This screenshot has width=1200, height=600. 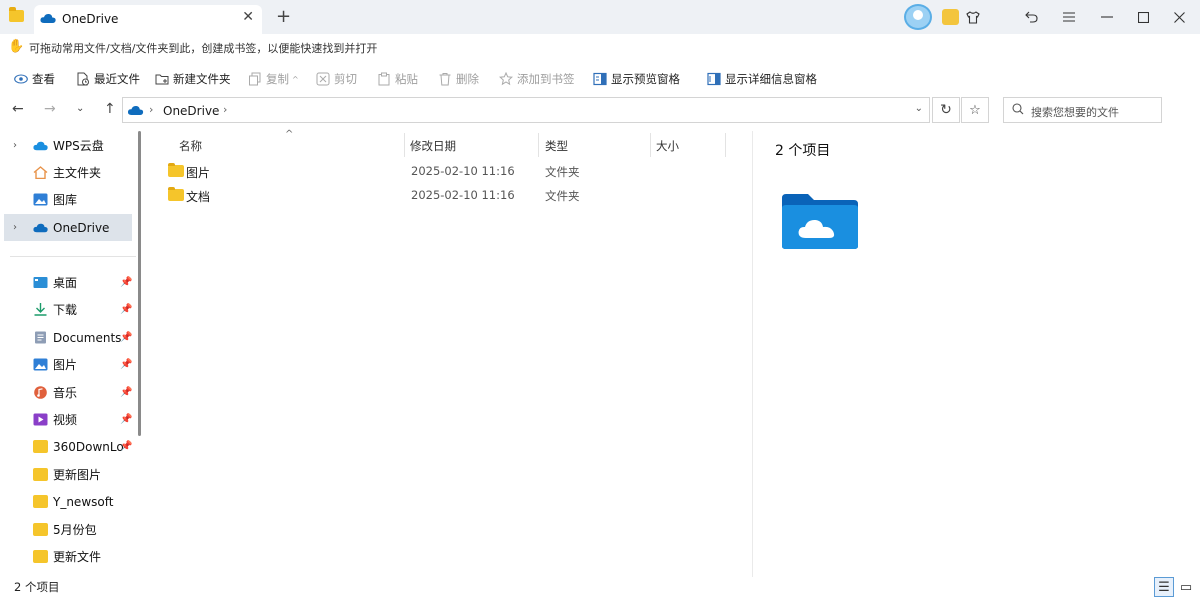 I want to click on hamburger-icon, so click(x=1069, y=17).